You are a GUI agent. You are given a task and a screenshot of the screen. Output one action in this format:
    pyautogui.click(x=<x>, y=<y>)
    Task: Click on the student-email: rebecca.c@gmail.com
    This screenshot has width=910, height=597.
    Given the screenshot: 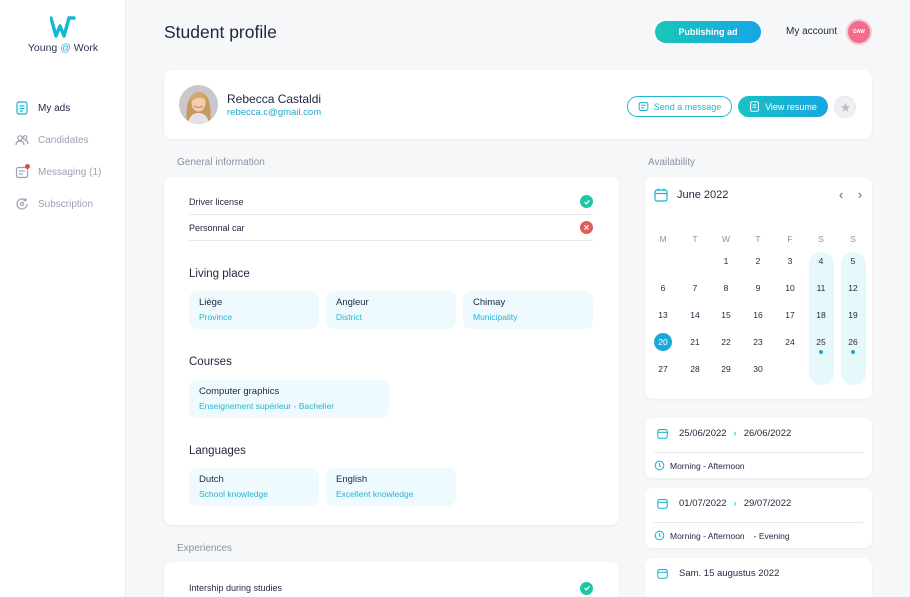 What is the action you would take?
    pyautogui.click(x=274, y=112)
    